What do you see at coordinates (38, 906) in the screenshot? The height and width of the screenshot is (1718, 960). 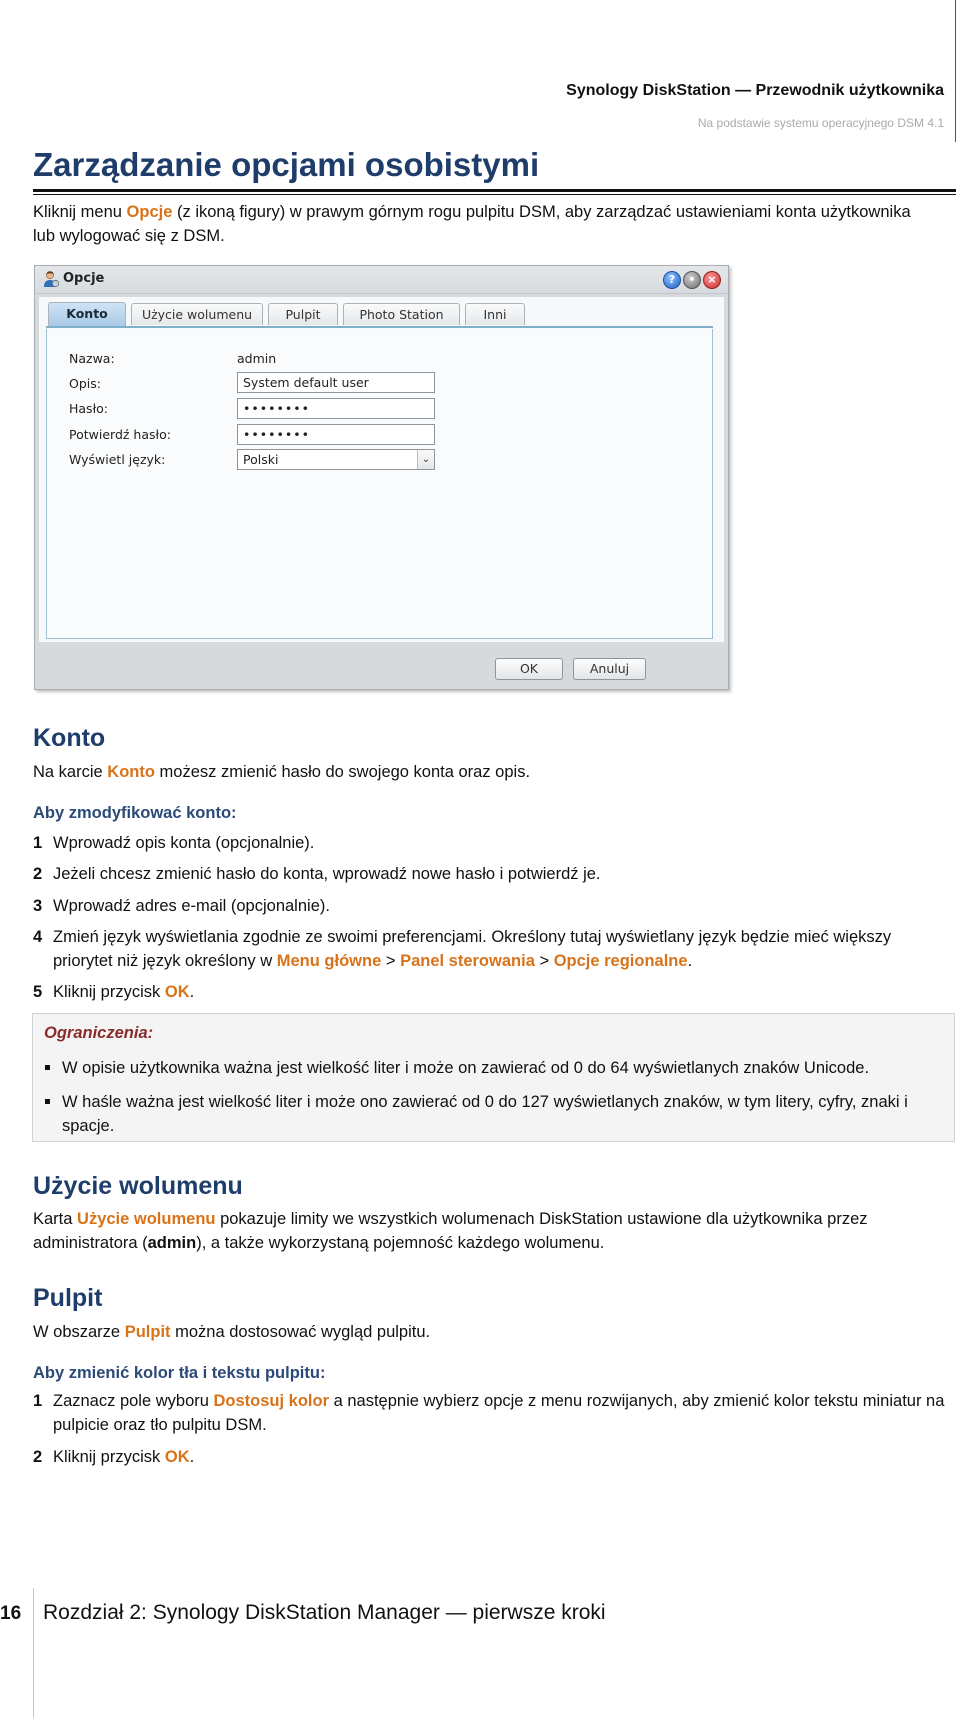 I see `step-number: 3` at bounding box center [38, 906].